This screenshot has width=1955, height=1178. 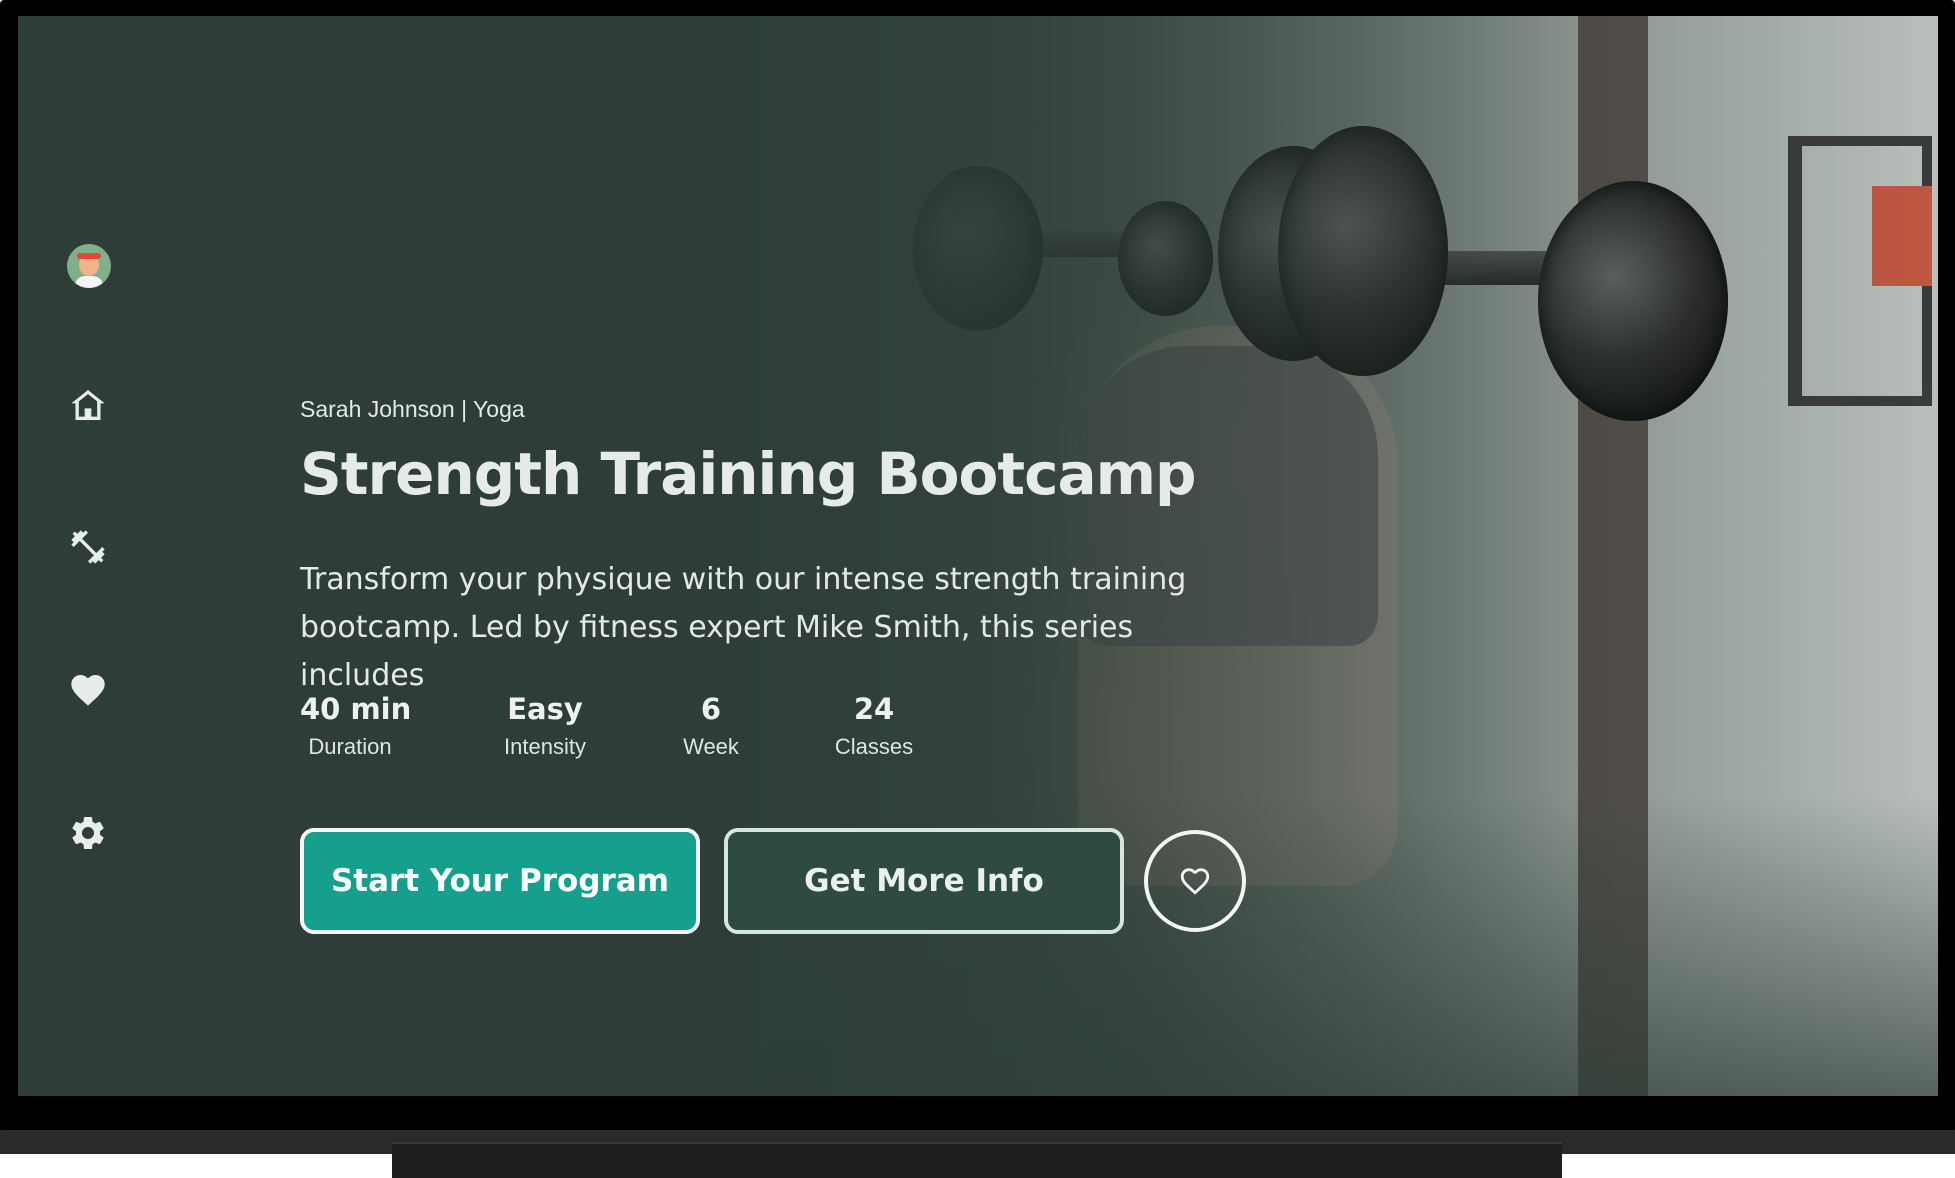 I want to click on tv-stand, so click(x=977, y=1160).